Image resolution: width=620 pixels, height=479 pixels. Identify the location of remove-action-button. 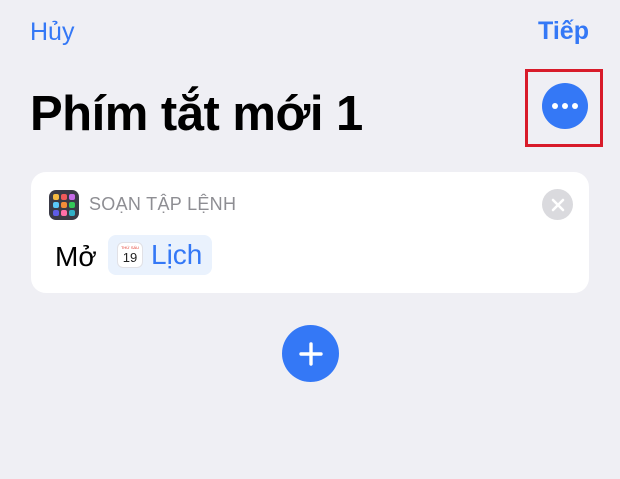
(557, 204).